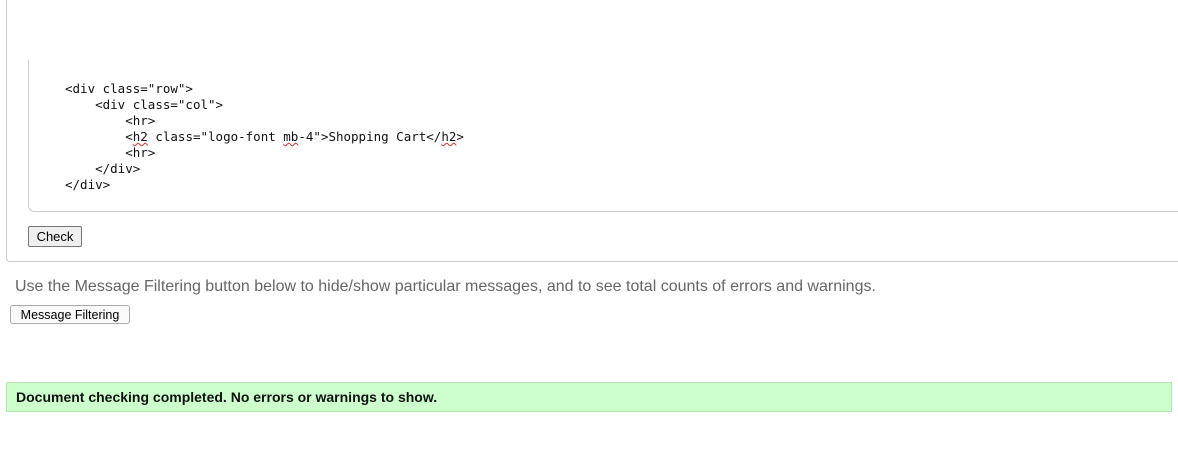  Describe the element at coordinates (264, 105) in the screenshot. I see `code-line: <div class="col">` at that location.